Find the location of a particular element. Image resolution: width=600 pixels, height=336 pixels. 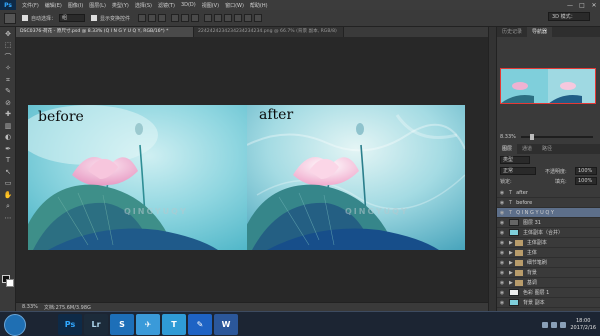

start-button is located at coordinates (15, 325).